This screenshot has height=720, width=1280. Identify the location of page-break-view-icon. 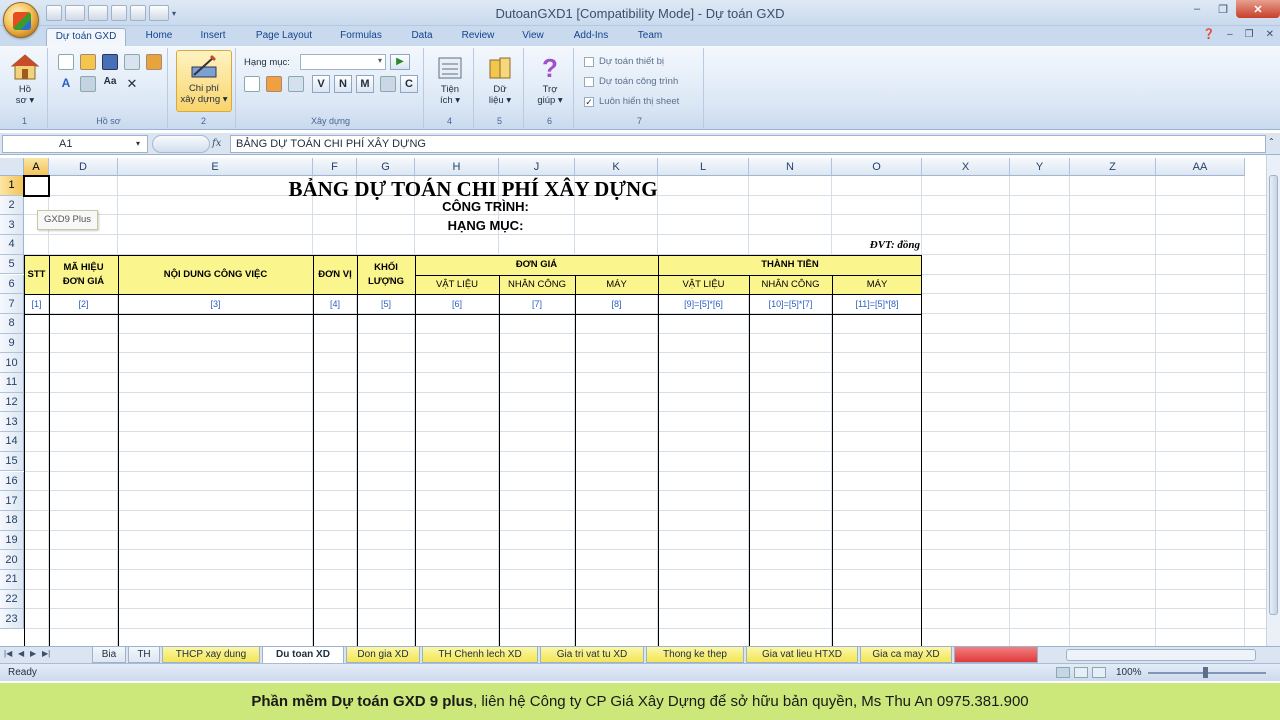
(1099, 672).